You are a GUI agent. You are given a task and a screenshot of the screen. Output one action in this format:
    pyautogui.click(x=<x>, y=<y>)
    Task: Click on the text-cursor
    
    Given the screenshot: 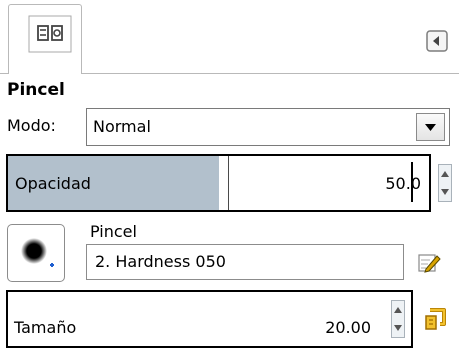 What is the action you would take?
    pyautogui.click(x=412, y=182)
    